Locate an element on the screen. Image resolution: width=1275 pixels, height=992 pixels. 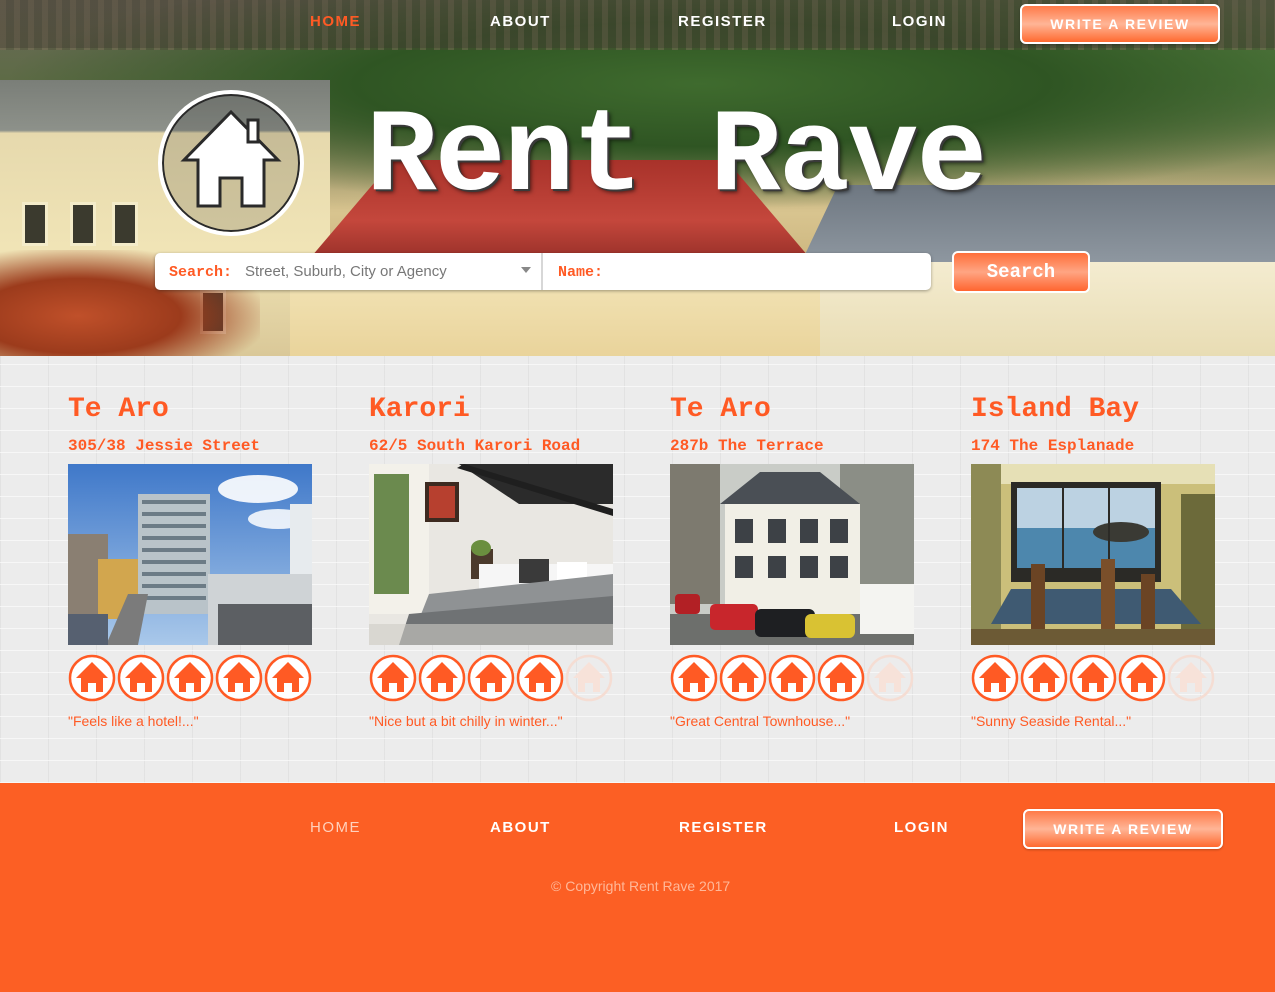
write-review-button: WRITE A REVIEW is located at coordinates (1120, 24).